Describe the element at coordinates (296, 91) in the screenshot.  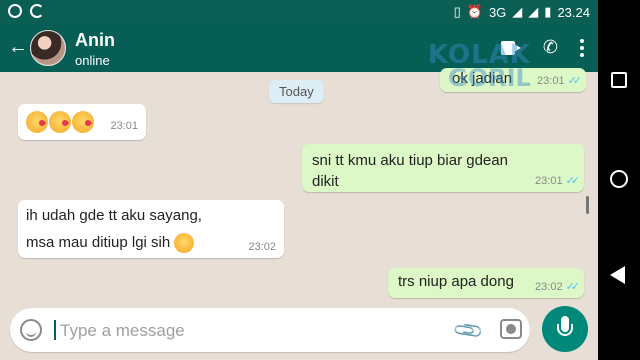
I see `date-chip: Today` at that location.